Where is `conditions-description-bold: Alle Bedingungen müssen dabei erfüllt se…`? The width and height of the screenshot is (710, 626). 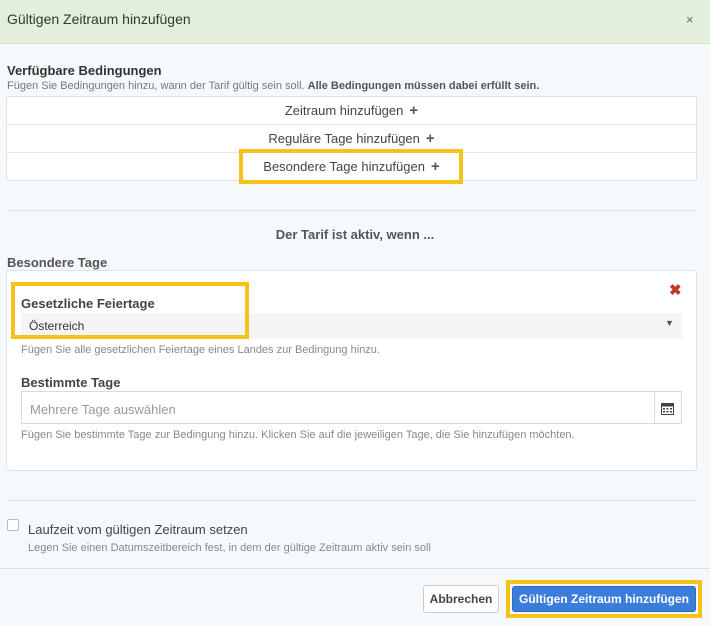
conditions-description-bold: Alle Bedingungen müssen dabei erfüllt se… is located at coordinates (423, 86).